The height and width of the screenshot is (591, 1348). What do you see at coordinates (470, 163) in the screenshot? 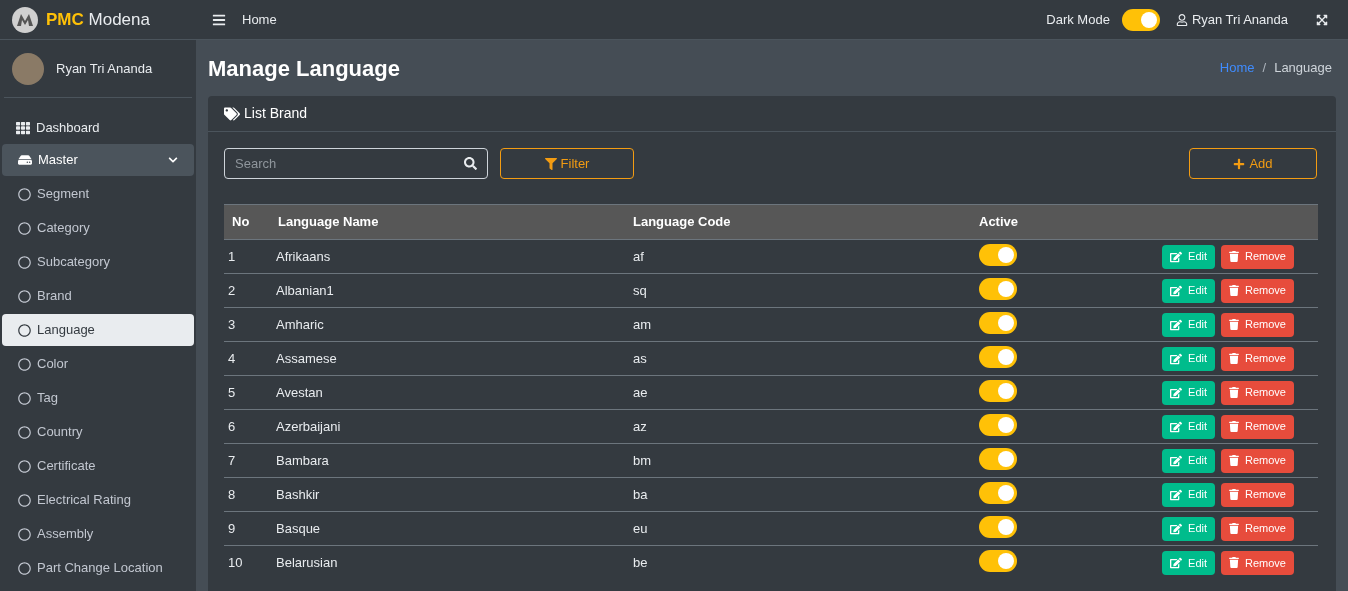
I see `search-icon` at bounding box center [470, 163].